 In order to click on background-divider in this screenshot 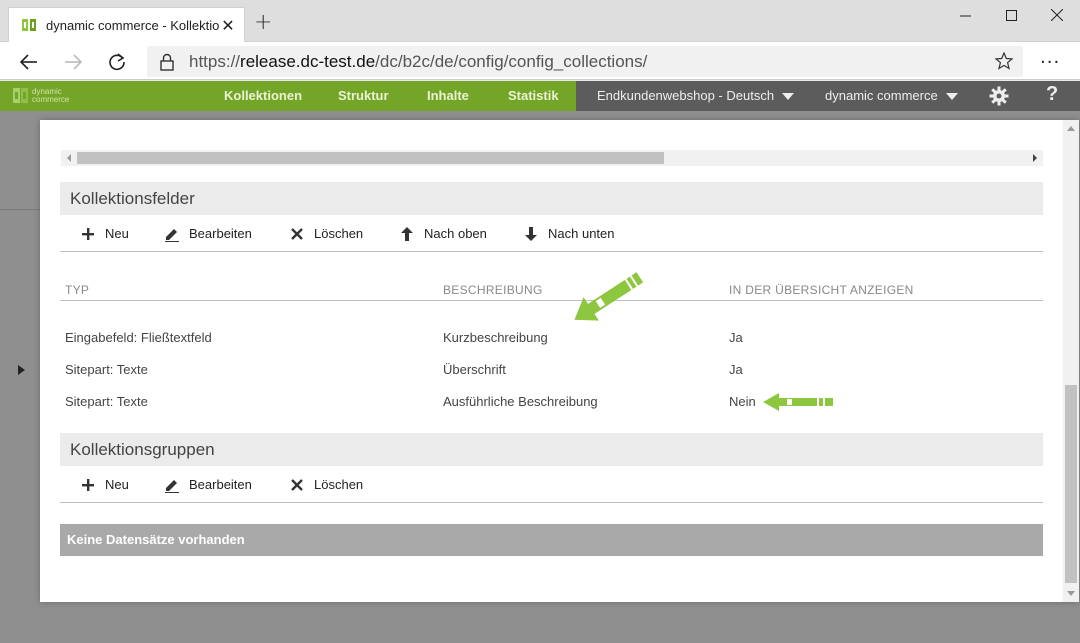, I will do `click(20, 209)`.